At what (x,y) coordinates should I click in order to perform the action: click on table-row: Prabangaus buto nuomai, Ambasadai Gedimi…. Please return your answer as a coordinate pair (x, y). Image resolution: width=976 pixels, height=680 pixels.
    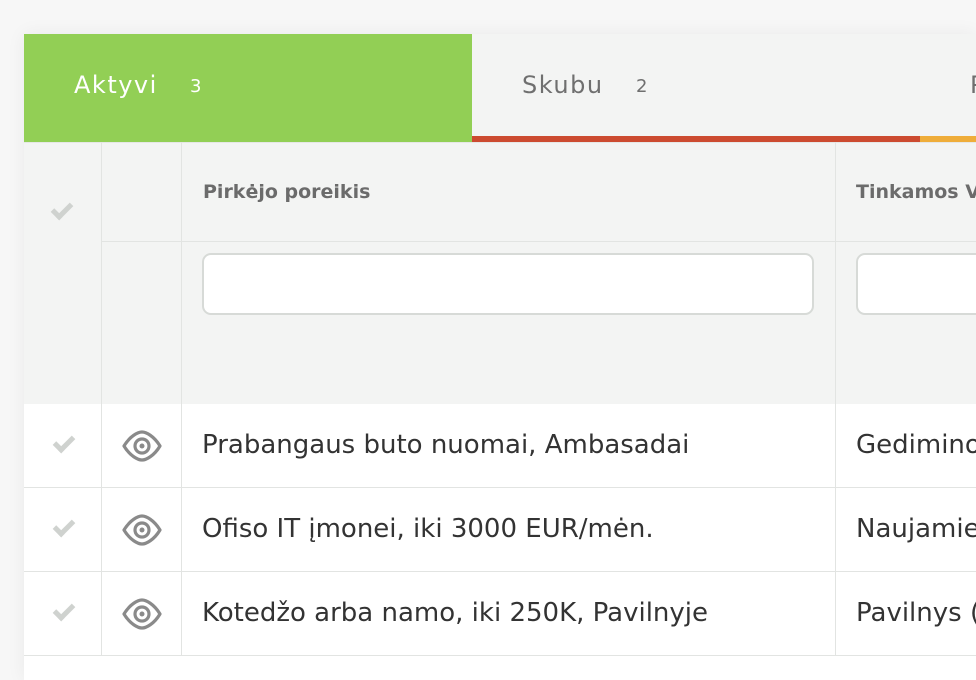
    Looking at the image, I should click on (500, 446).